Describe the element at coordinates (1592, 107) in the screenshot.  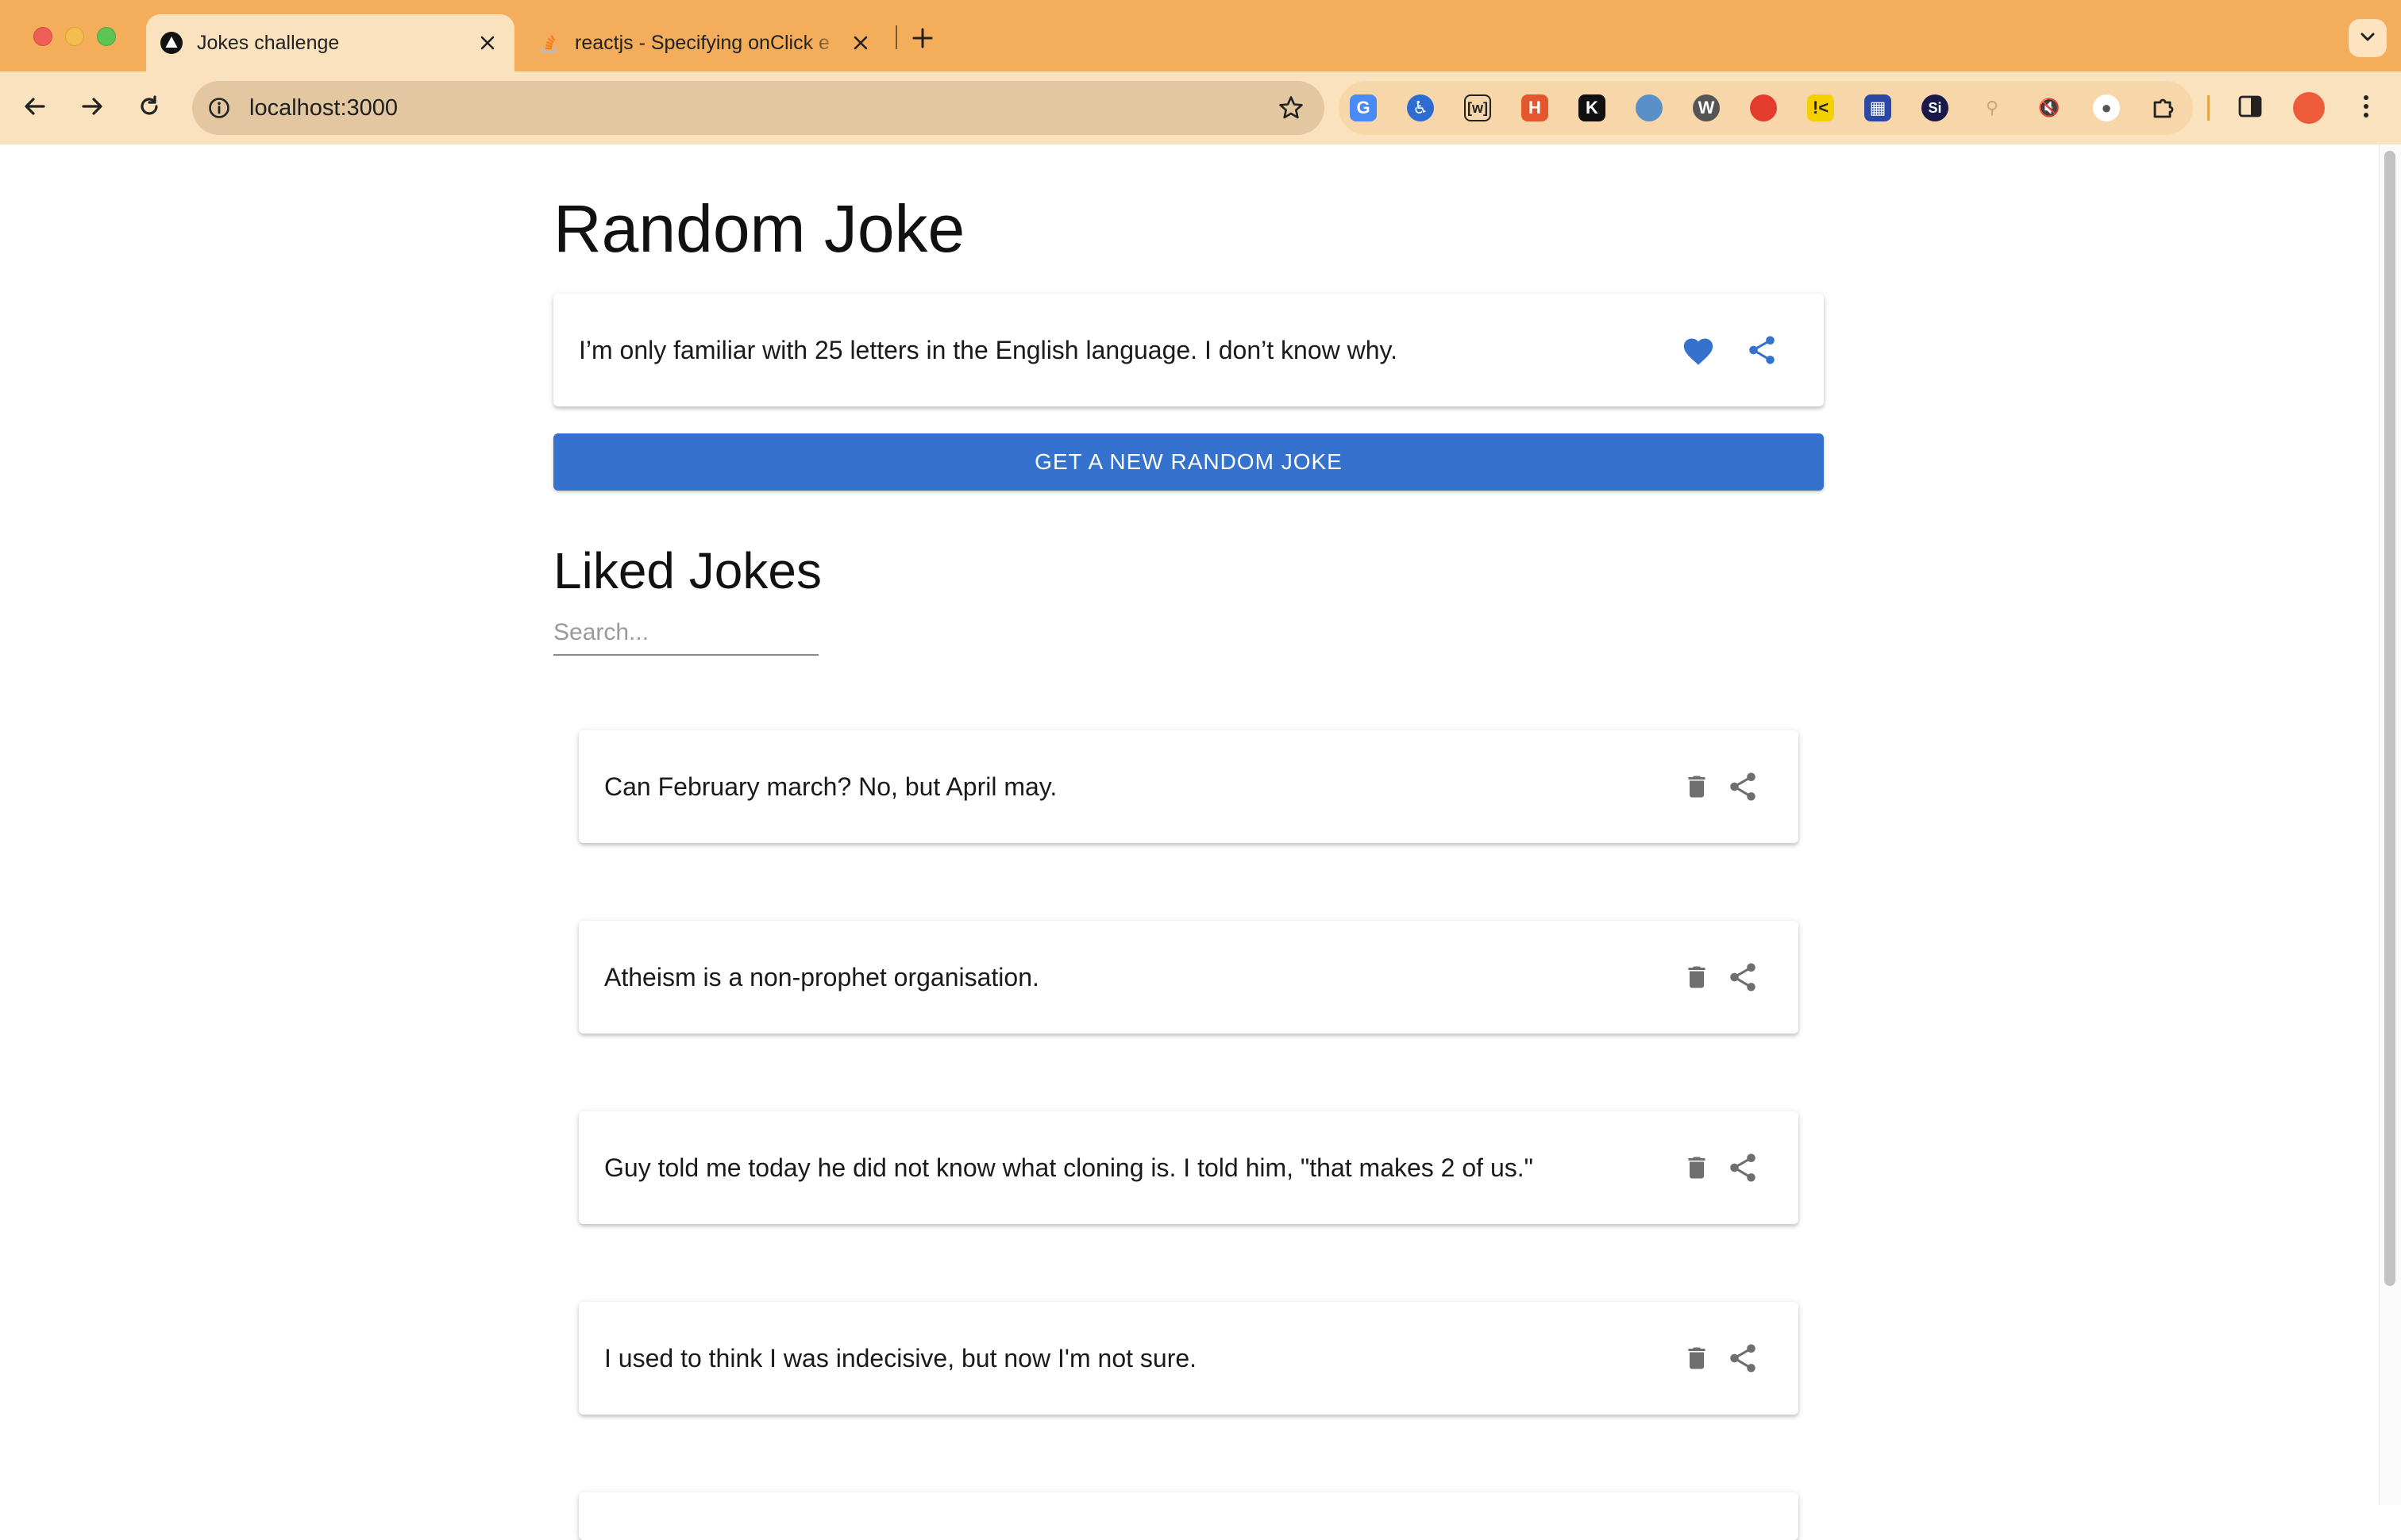
I see `k-extension-icon: K` at that location.